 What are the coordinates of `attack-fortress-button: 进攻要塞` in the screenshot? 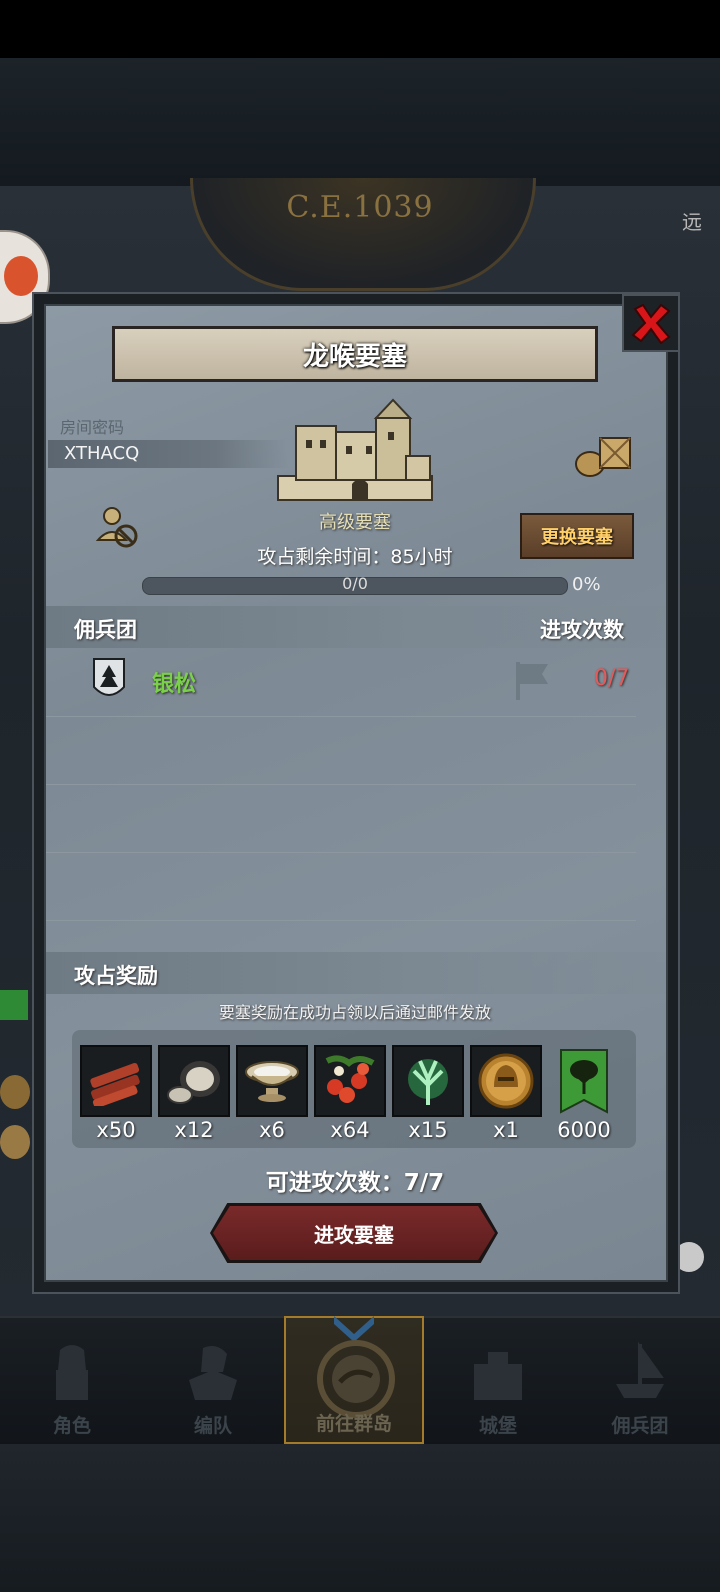 It's located at (354, 1233).